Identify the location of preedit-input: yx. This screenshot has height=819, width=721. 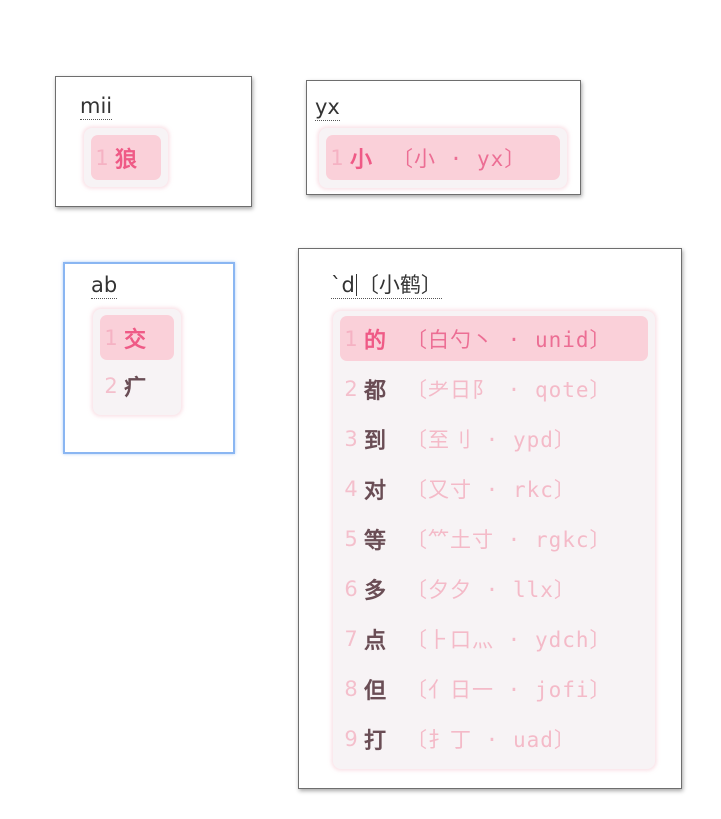
(327, 107).